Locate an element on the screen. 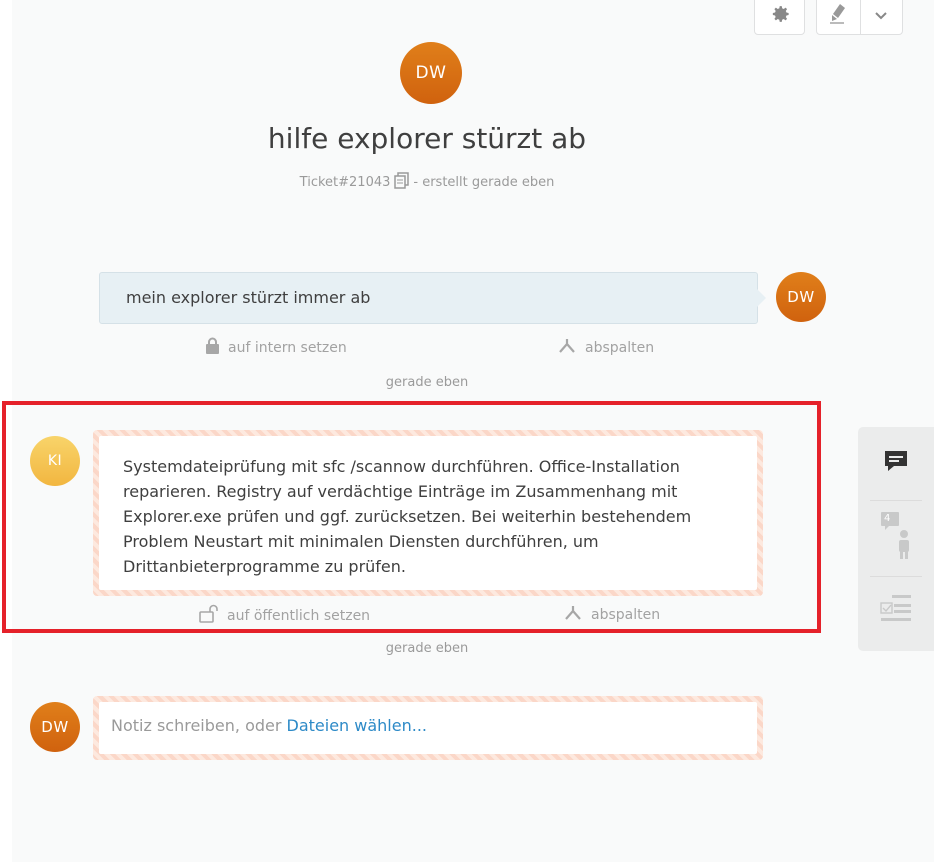 The image size is (934, 862). customer-avatar: DW is located at coordinates (431, 73).